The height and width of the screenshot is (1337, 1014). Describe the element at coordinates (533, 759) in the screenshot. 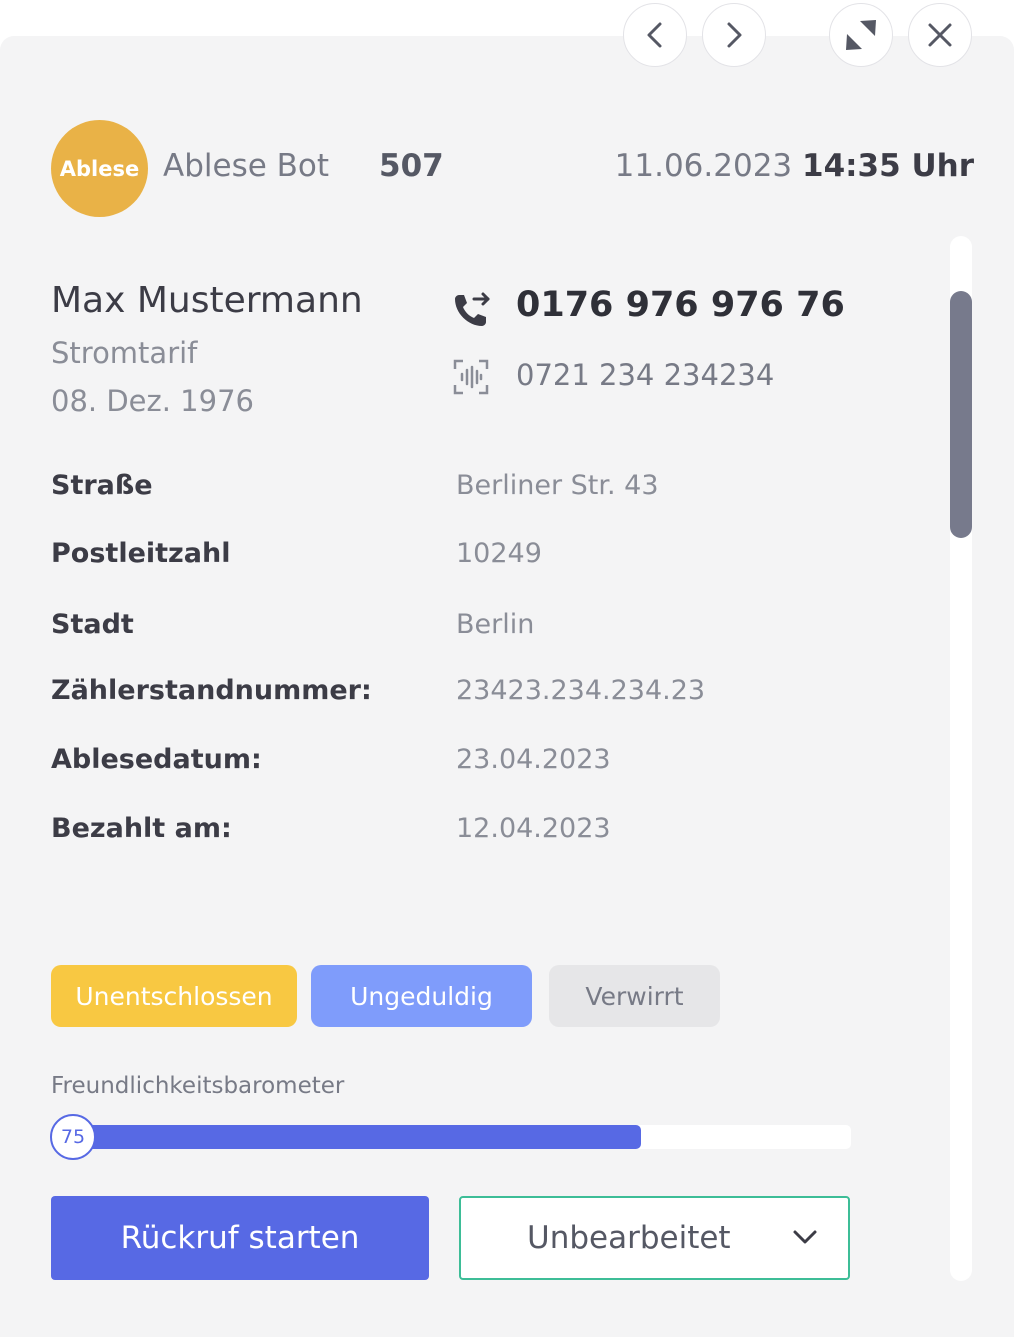

I see `detail-value-reading-date: 23.04.2023` at that location.